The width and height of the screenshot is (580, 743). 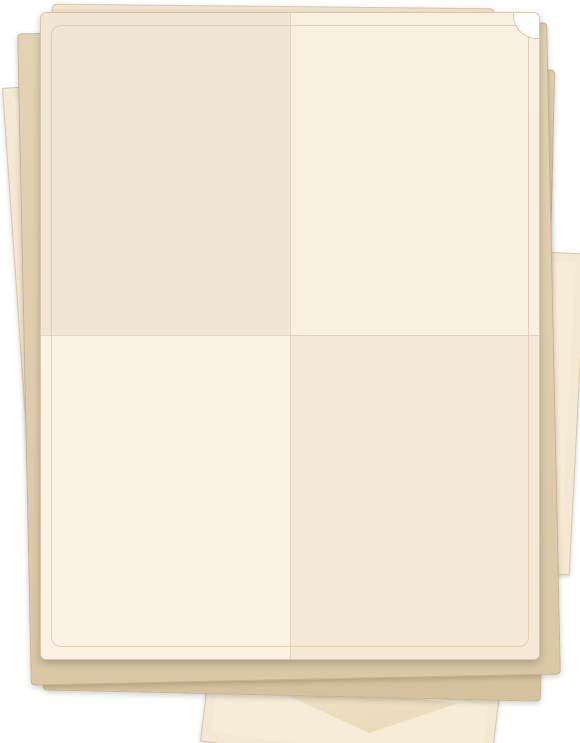 I want to click on vertical-fold-line, so click(x=290, y=336).